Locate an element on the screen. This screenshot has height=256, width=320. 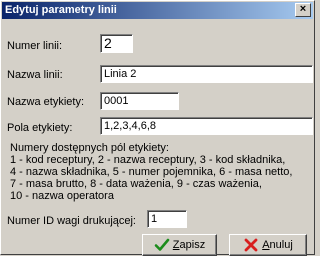
label-name-label: Nazwa etykiety: is located at coordinates (46, 102).